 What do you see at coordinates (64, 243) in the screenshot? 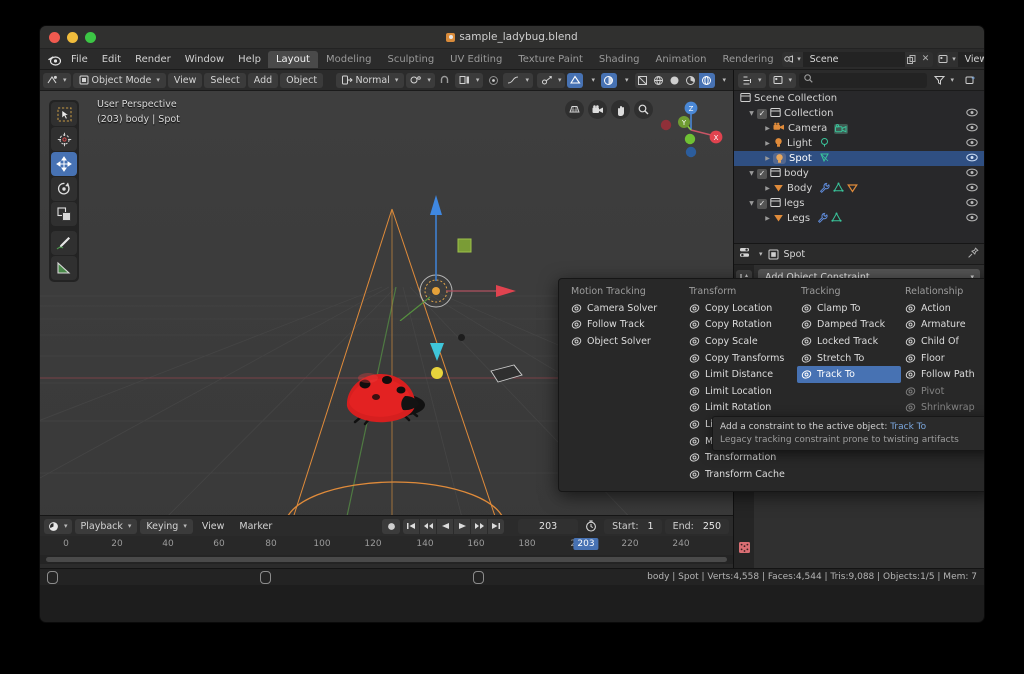
I see `annotate-tool` at bounding box center [64, 243].